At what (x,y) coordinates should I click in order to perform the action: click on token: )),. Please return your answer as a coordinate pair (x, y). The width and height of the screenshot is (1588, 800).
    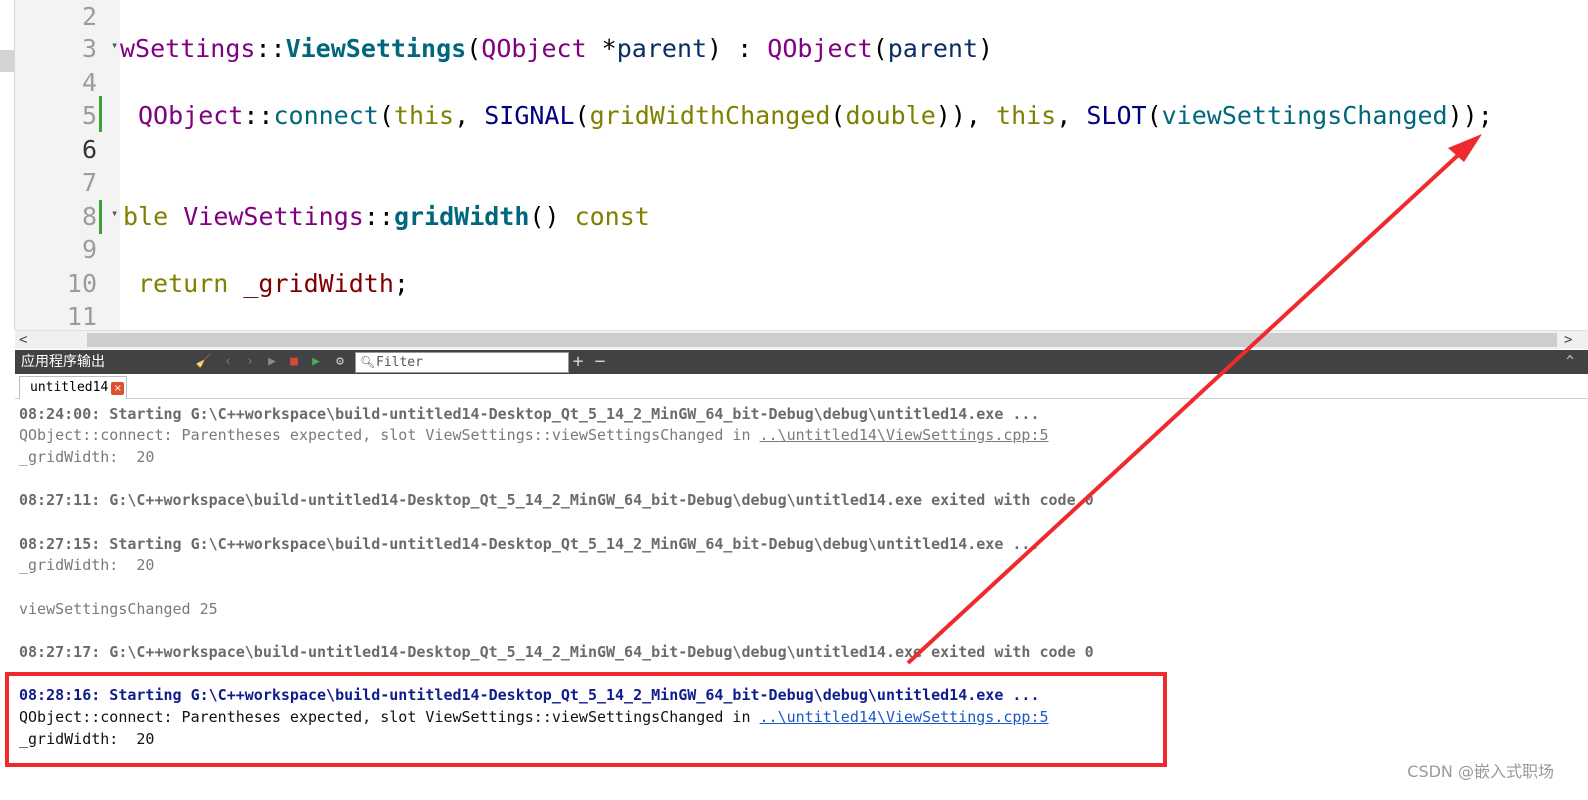
    Looking at the image, I should click on (966, 115).